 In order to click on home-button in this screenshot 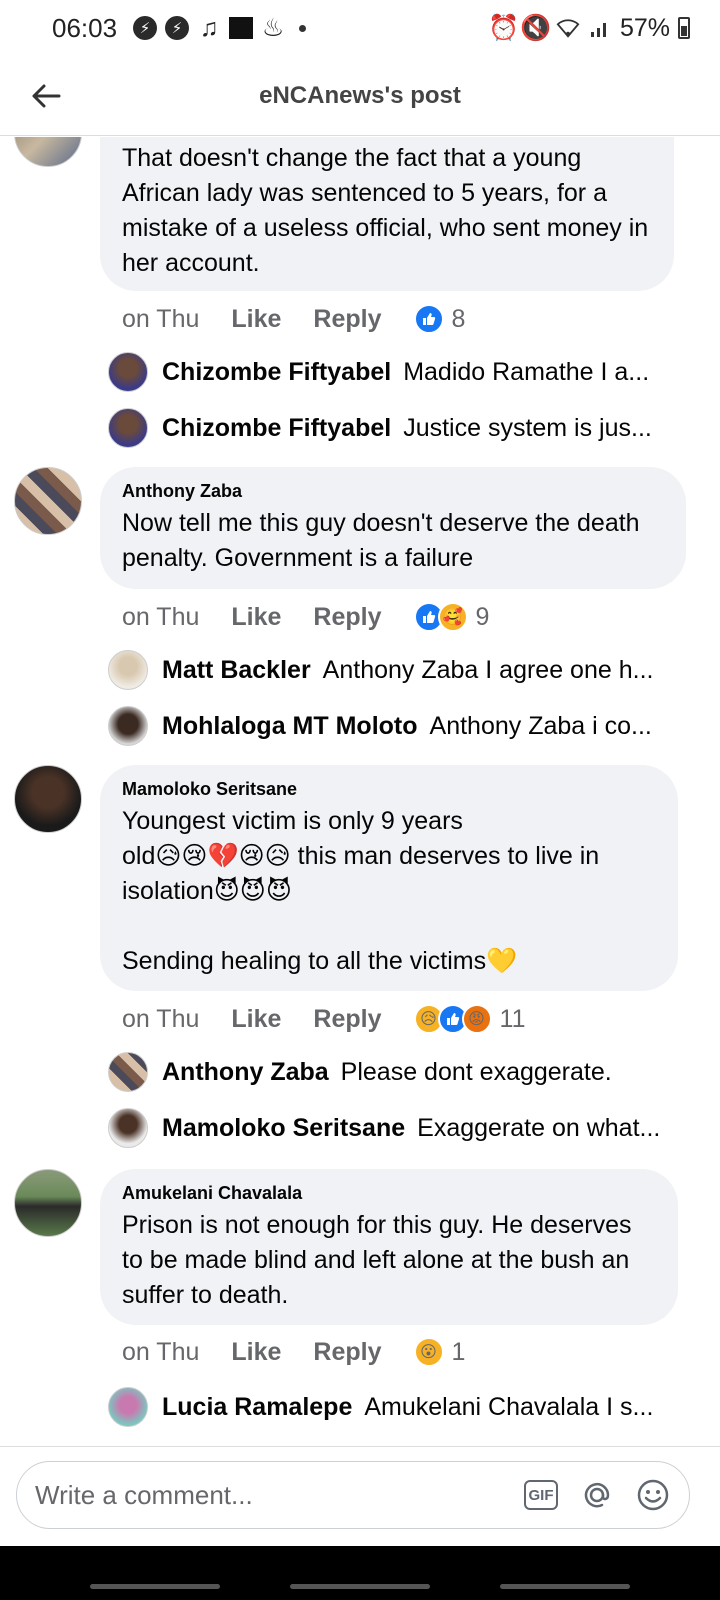, I will do `click(360, 1586)`.